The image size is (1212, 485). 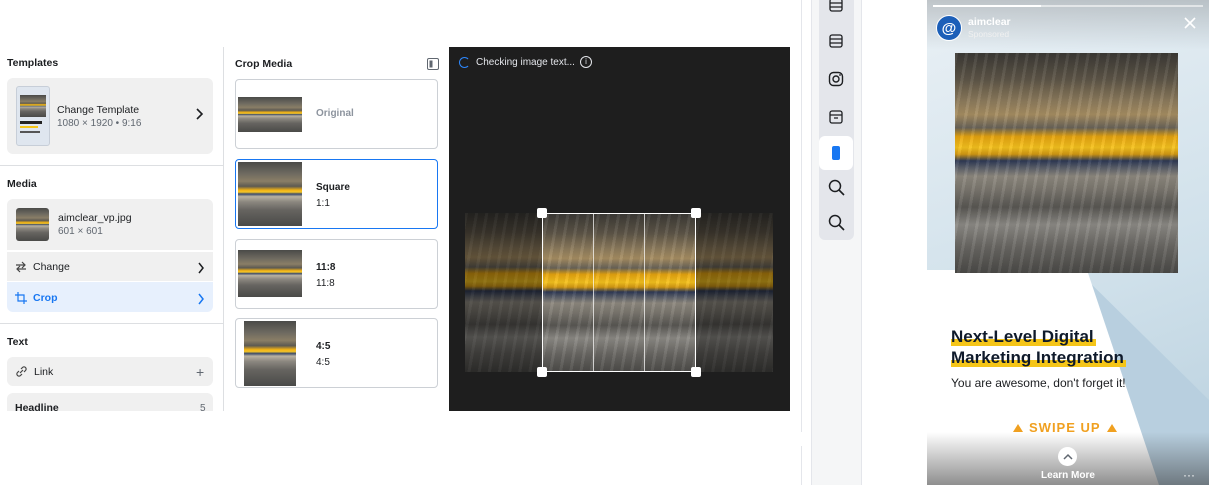 What do you see at coordinates (98, 110) in the screenshot?
I see `template-name: Change Template` at bounding box center [98, 110].